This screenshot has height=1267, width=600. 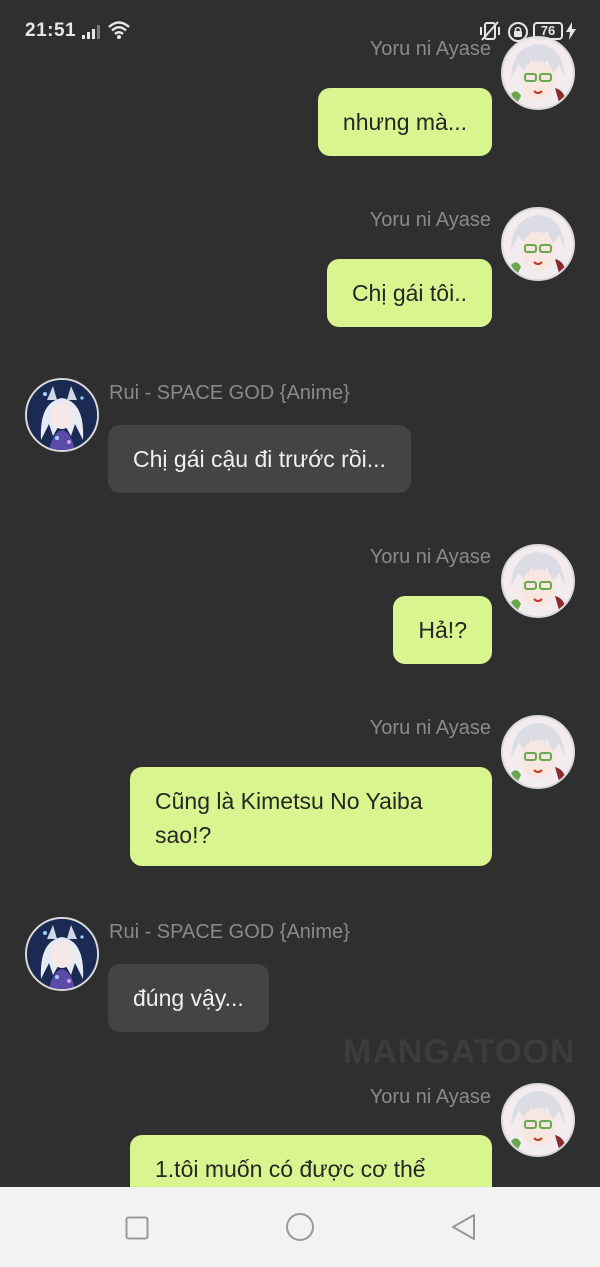 I want to click on status-time: 21:51, so click(x=51, y=30).